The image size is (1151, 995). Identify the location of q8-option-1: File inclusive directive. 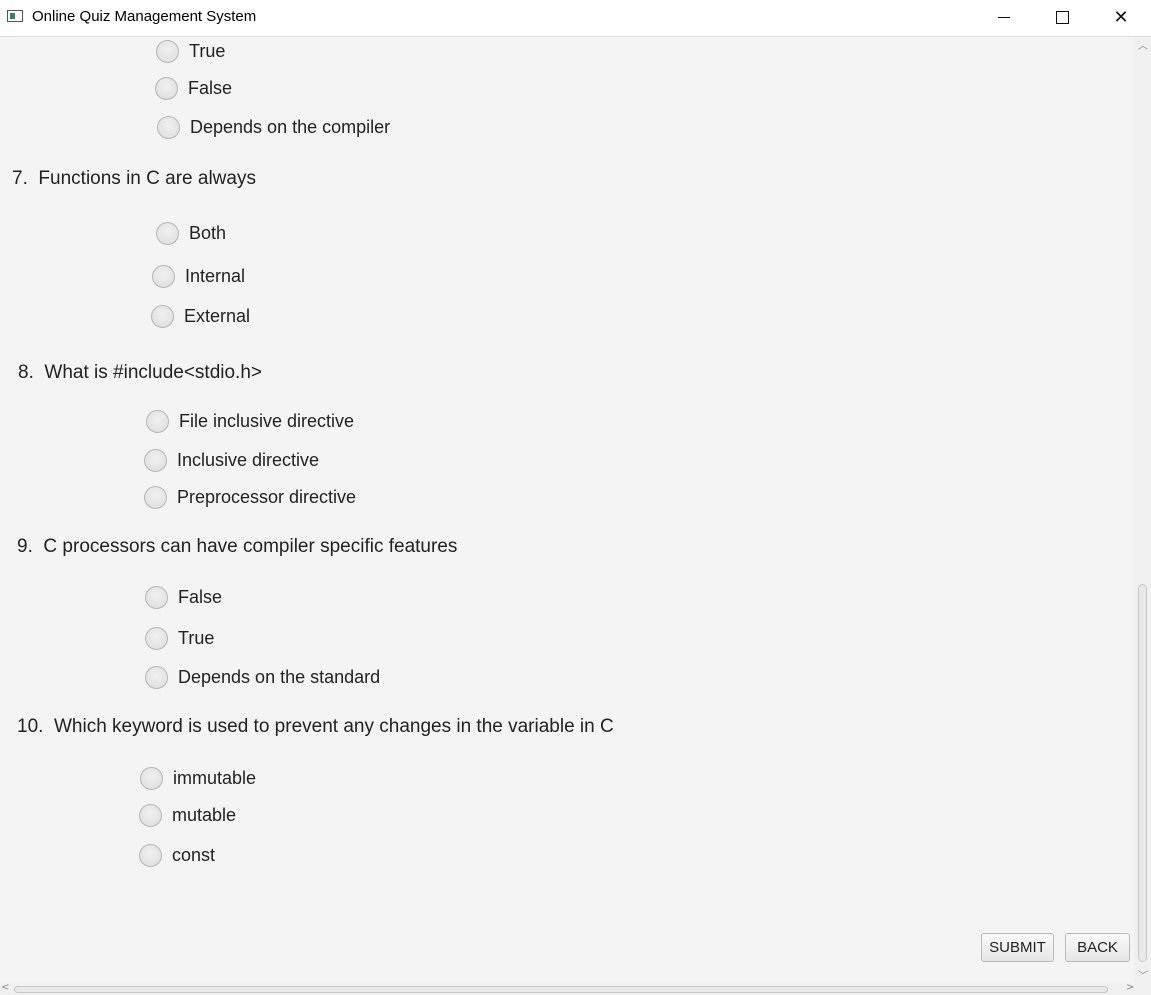
(250, 421).